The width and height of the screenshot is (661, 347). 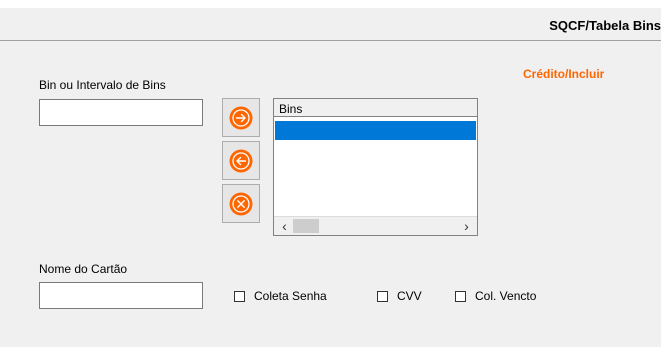 I want to click on cvv-checkbox: CVV, so click(x=399, y=296).